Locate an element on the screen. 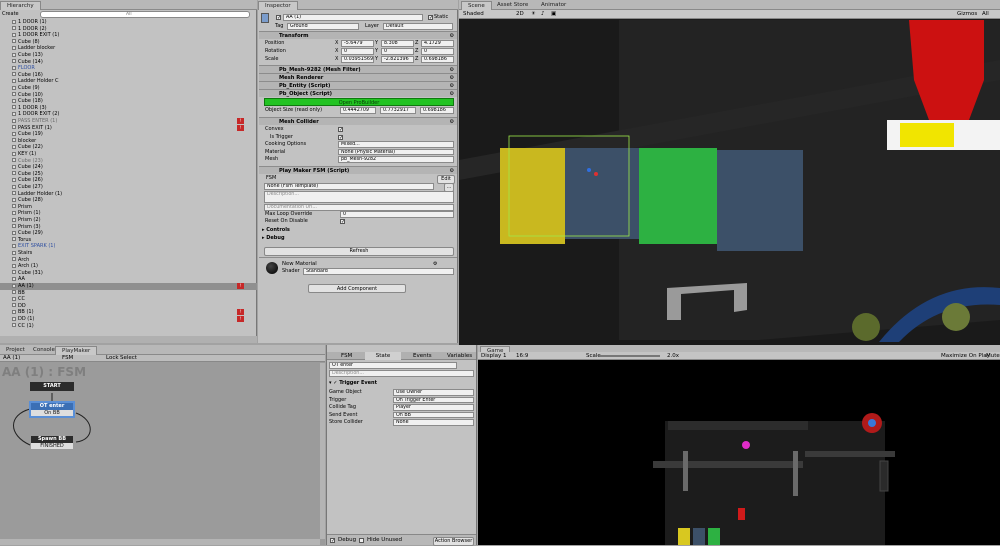 The height and width of the screenshot is (546, 1000). tab-inspector: Inspector is located at coordinates (278, 5).